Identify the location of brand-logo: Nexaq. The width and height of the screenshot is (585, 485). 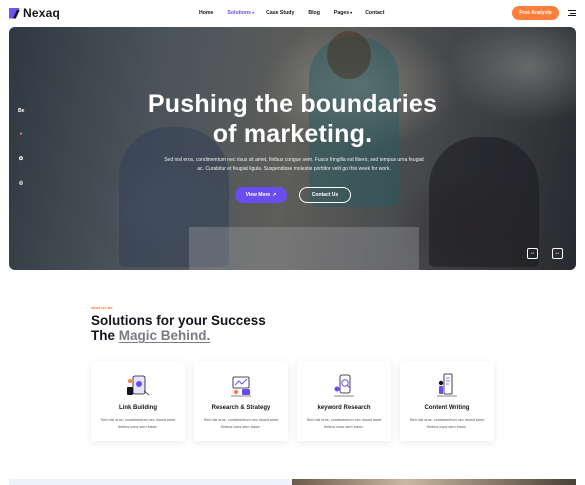
(34, 13).